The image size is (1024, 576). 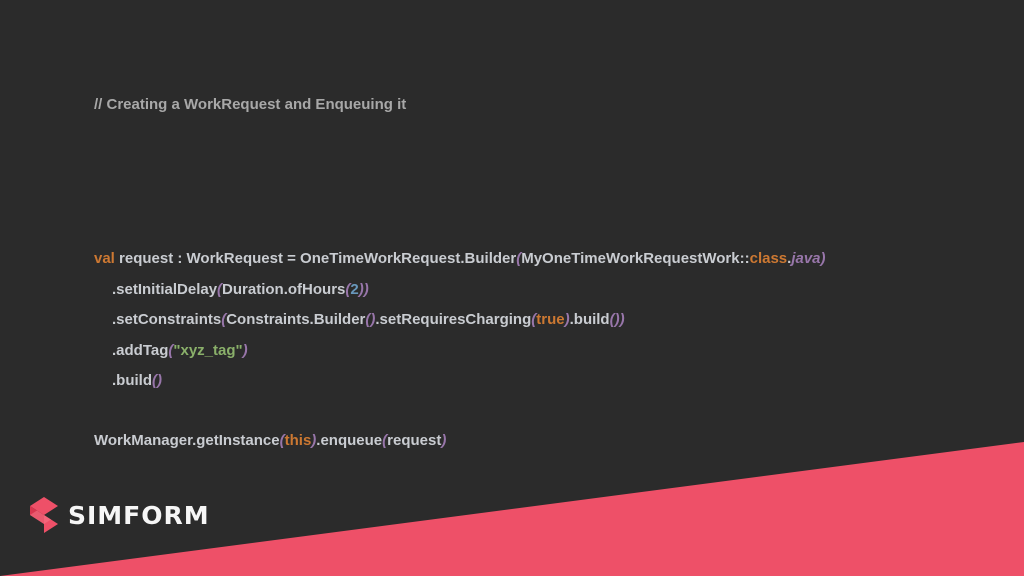 What do you see at coordinates (284, 289) in the screenshot?
I see `code-text: Duration.ofHours` at bounding box center [284, 289].